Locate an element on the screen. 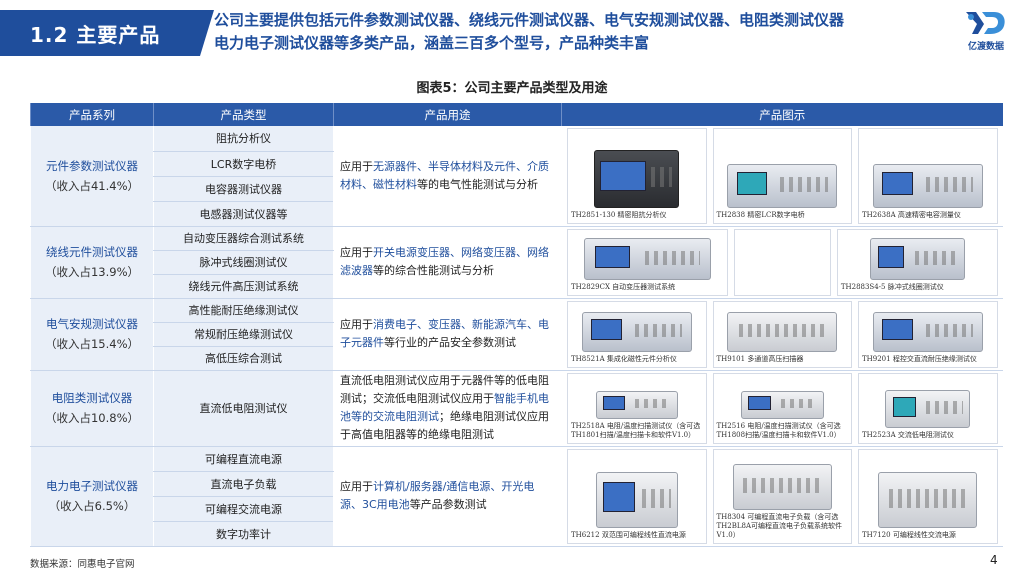  logo-text: 亿渡数据 is located at coordinates (985, 47).